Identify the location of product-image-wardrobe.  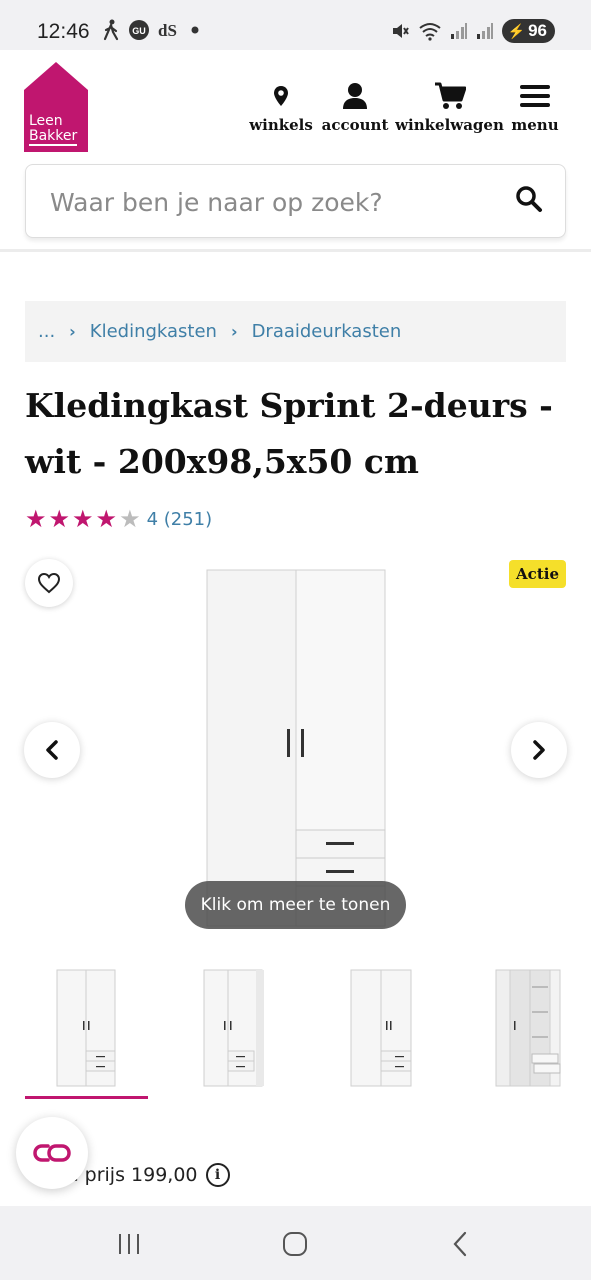
(296, 749).